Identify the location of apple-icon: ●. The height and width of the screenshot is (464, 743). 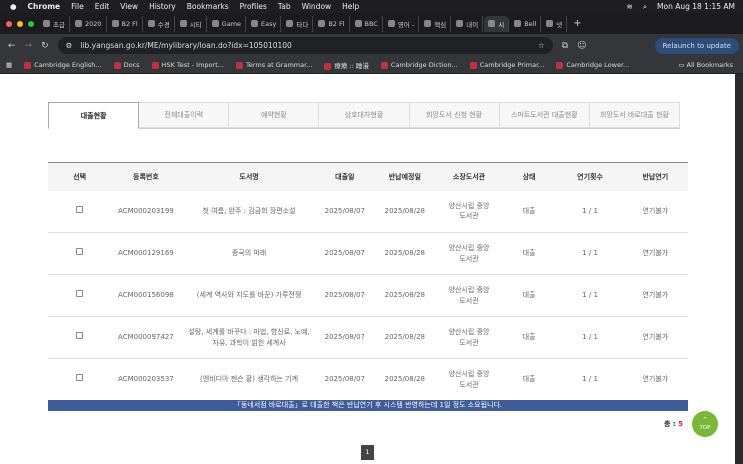
(13, 6).